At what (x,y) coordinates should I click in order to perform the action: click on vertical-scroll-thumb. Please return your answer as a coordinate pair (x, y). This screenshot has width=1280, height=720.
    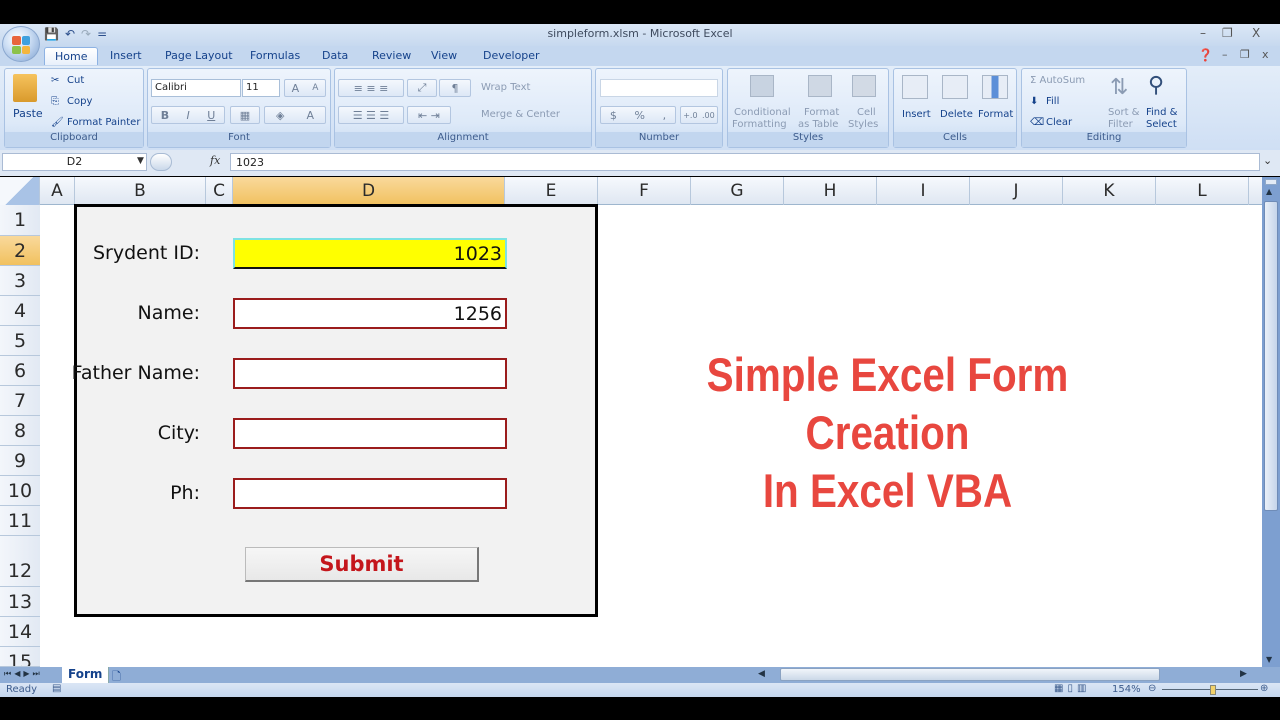
    Looking at the image, I should click on (1271, 356).